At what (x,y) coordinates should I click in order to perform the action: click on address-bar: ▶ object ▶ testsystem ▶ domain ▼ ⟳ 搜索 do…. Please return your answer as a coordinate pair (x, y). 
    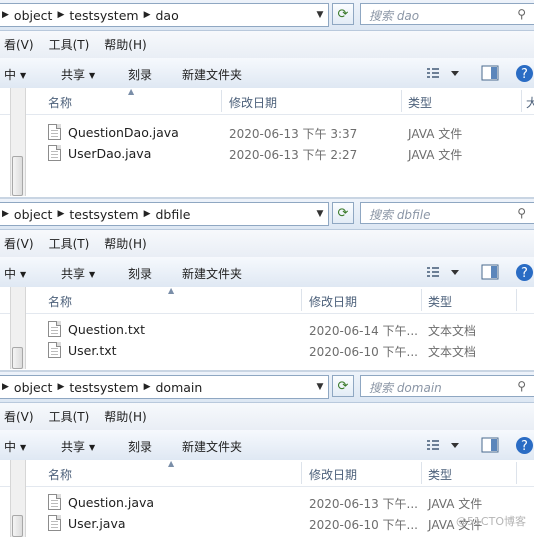
    Looking at the image, I should click on (267, 387).